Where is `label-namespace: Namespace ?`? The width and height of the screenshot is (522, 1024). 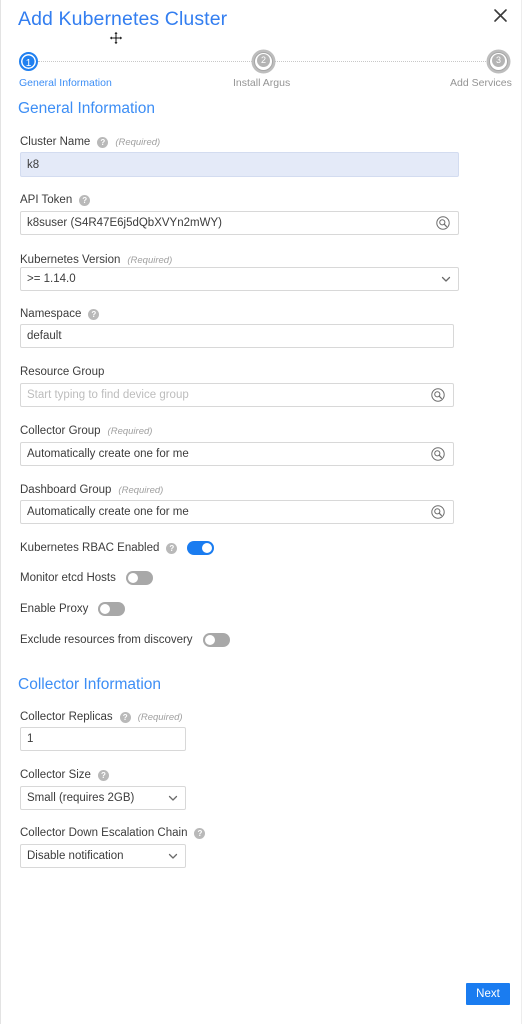 label-namespace: Namespace ? is located at coordinates (60, 314).